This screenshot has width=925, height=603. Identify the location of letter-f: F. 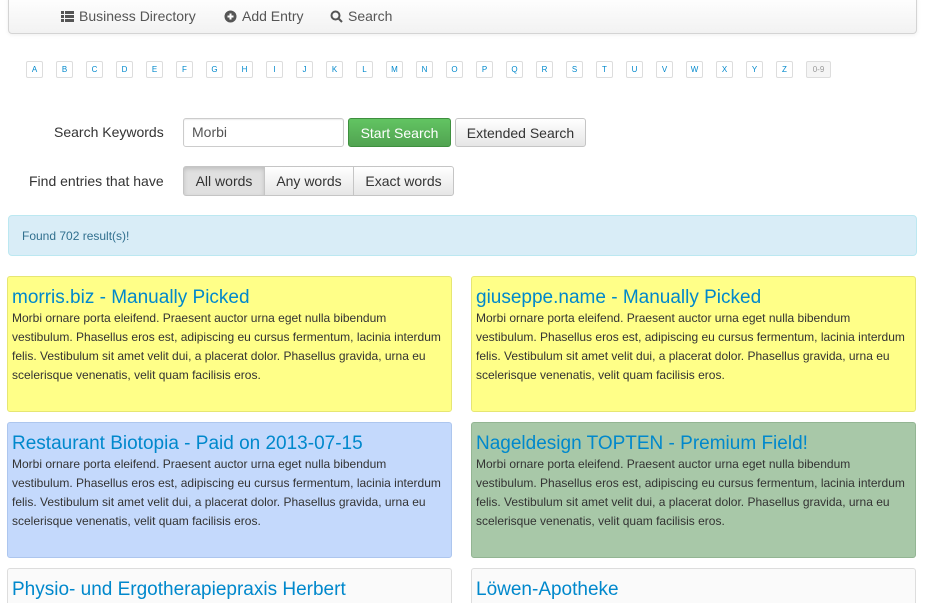
(184, 69).